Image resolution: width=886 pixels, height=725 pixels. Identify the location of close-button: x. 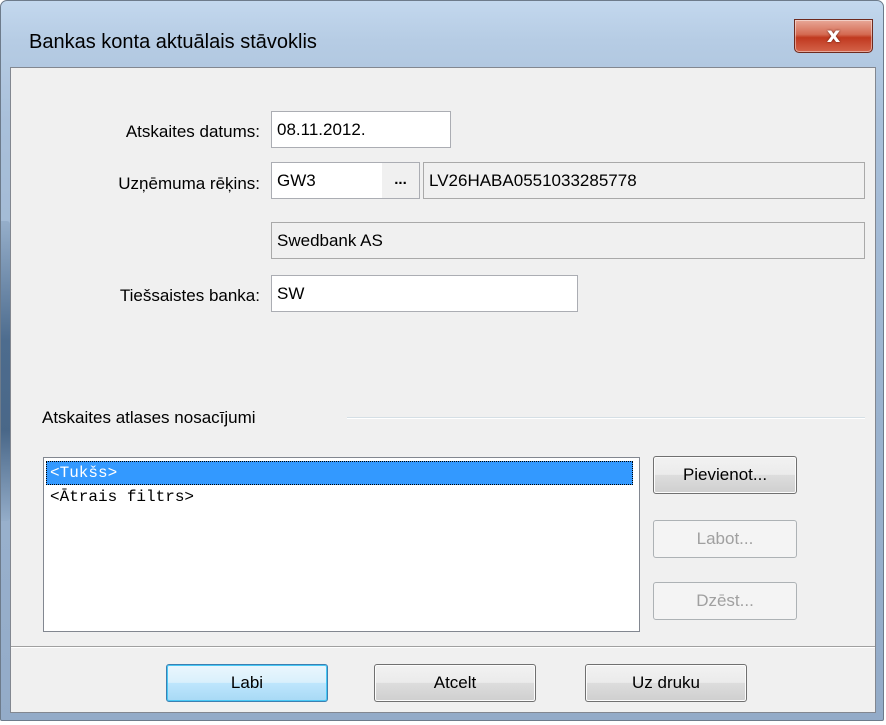
(833, 36).